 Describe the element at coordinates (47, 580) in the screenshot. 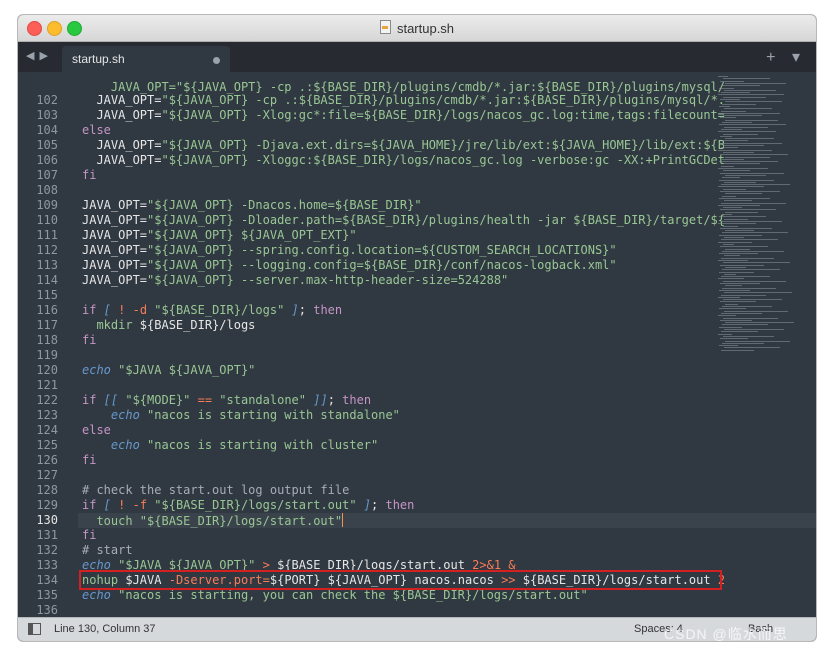

I see `line-number: 134` at that location.